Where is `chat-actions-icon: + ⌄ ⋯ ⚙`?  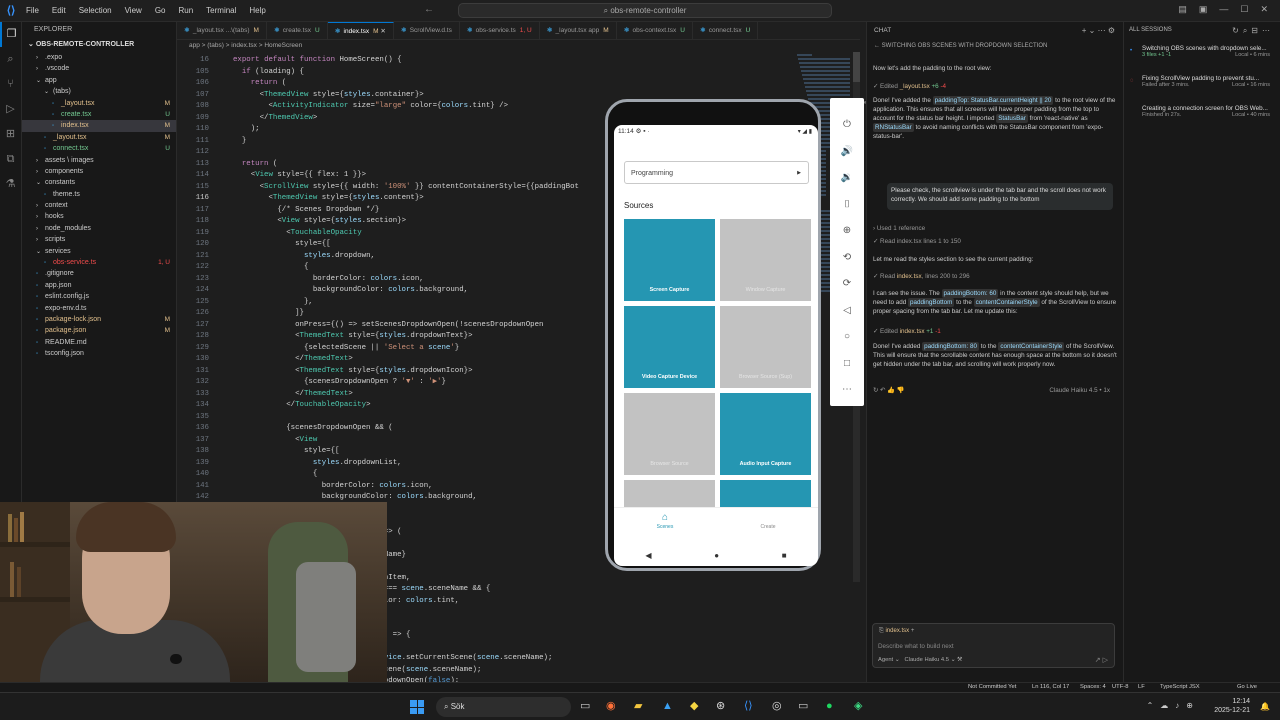 chat-actions-icon: + ⌄ ⋯ ⚙ is located at coordinates (1098, 31).